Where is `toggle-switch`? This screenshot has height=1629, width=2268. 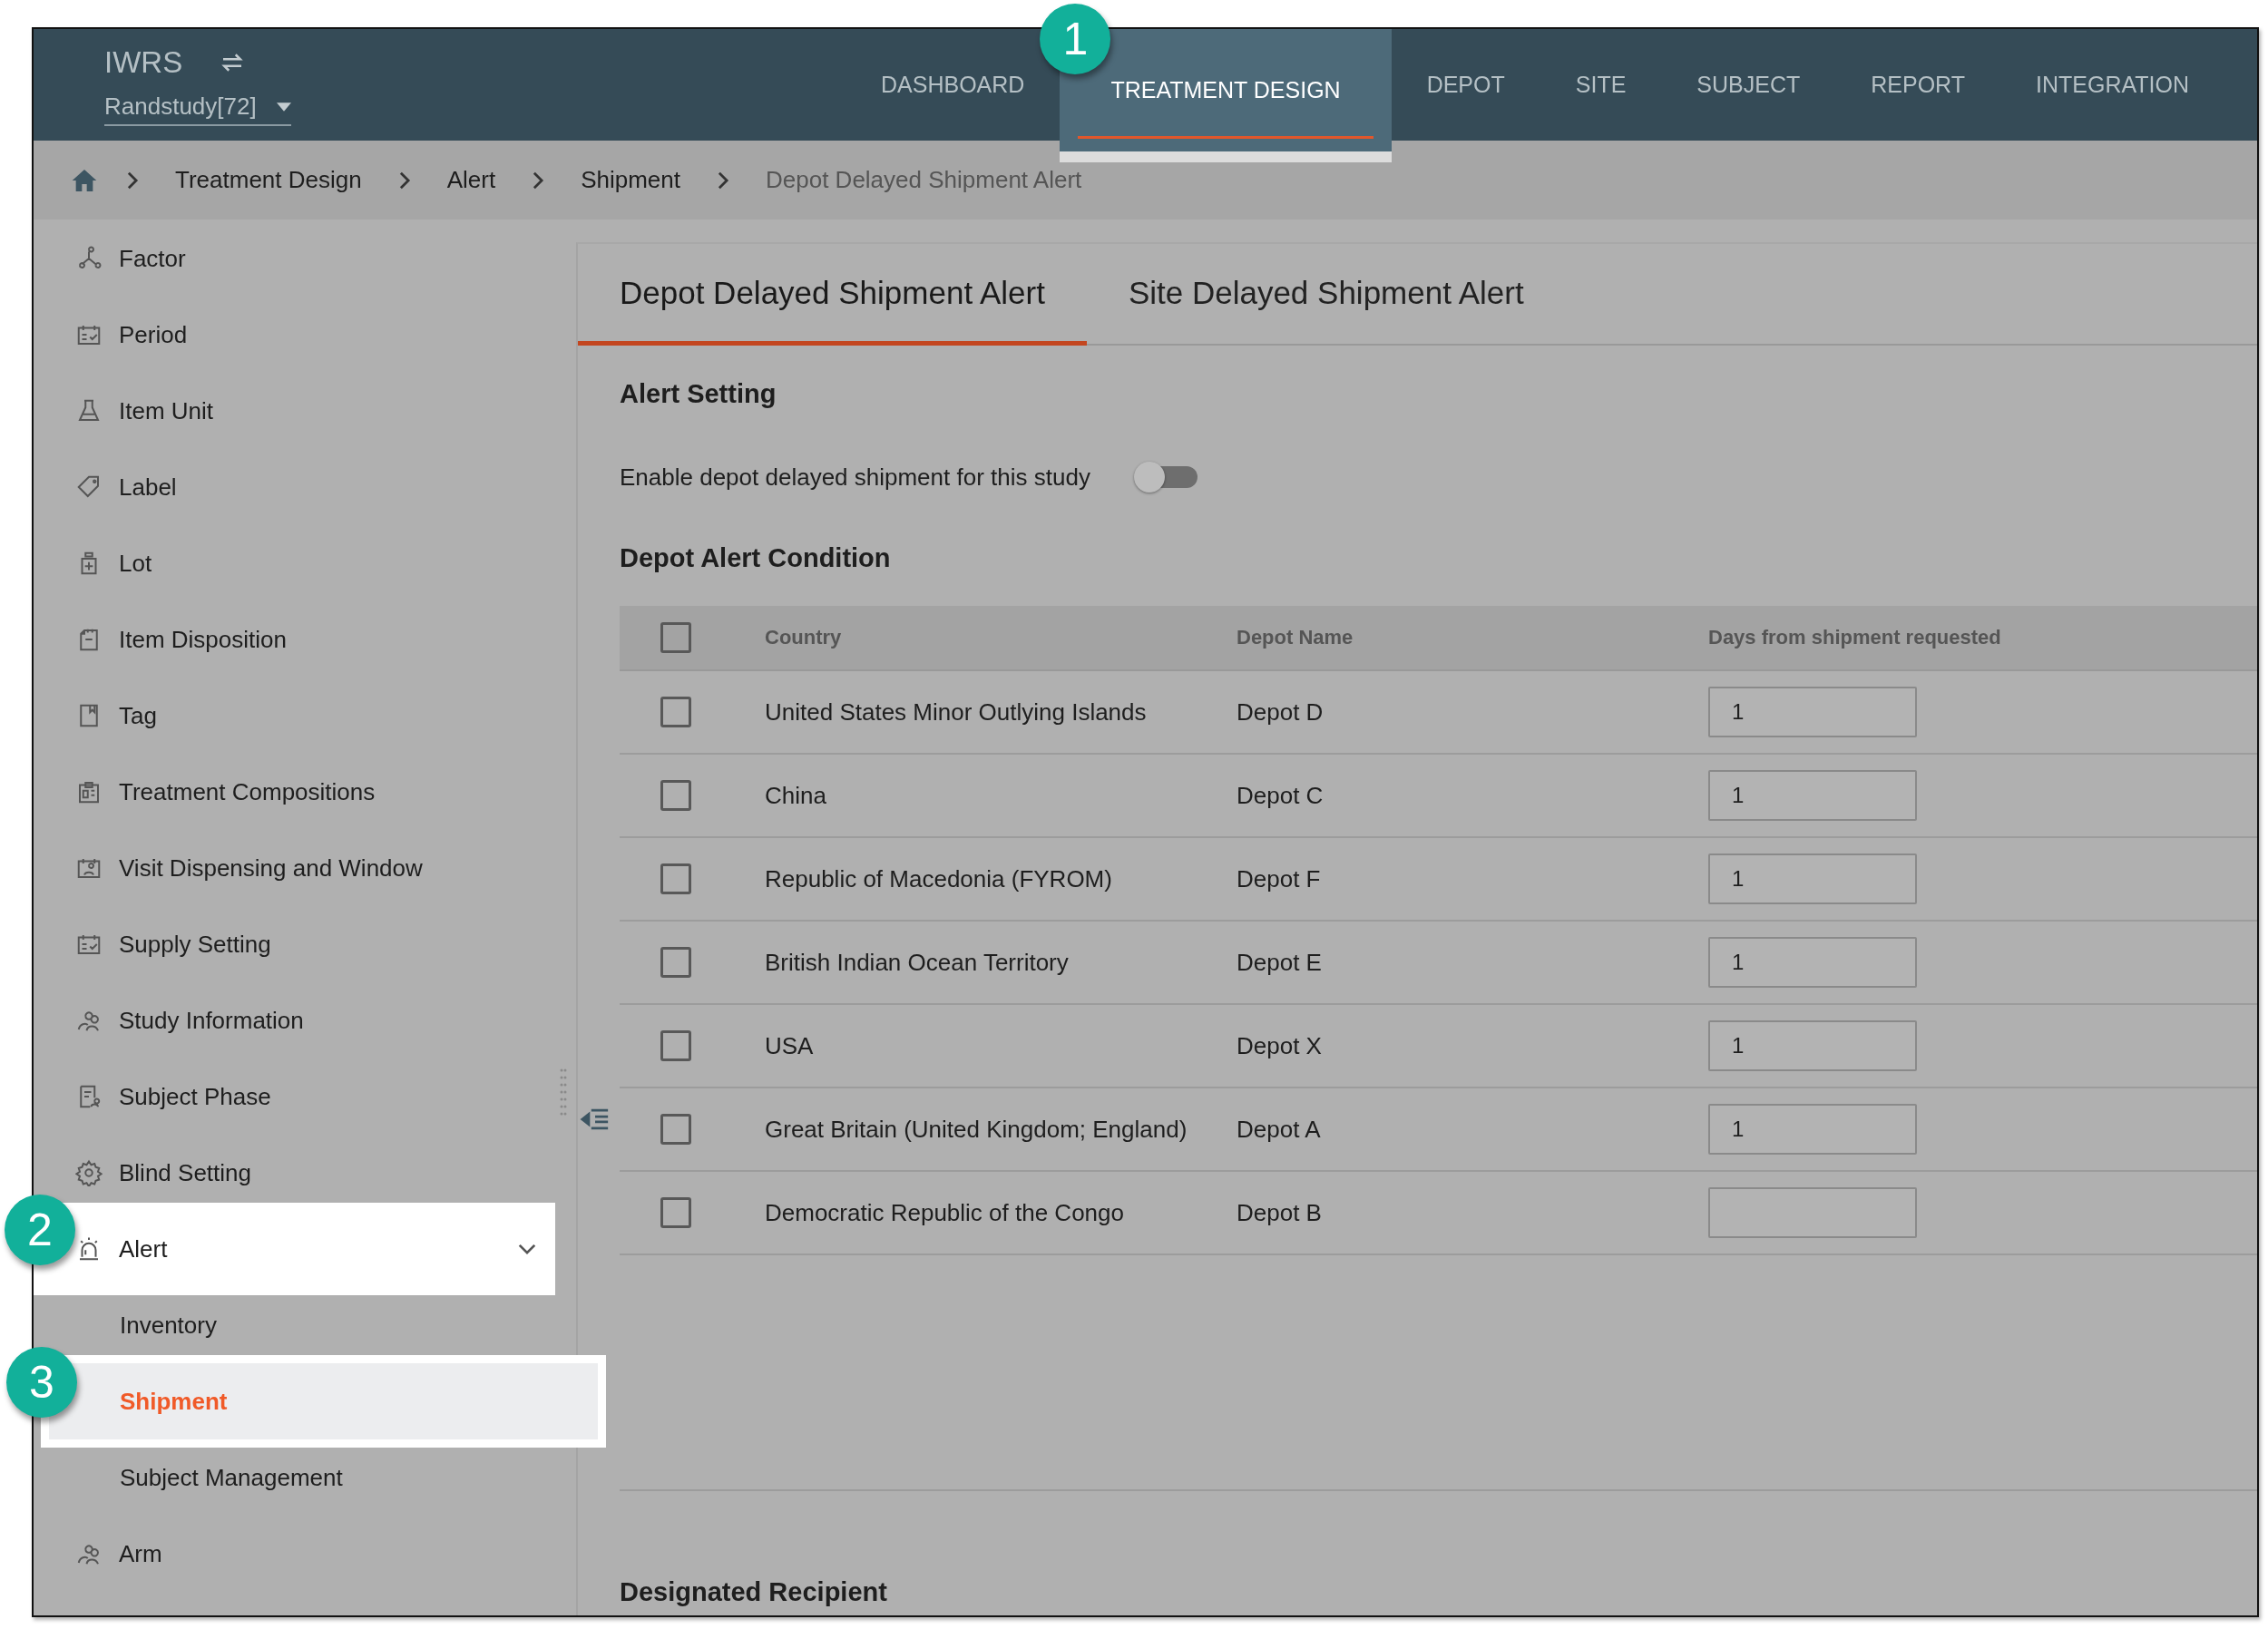
toggle-switch is located at coordinates (1166, 477).